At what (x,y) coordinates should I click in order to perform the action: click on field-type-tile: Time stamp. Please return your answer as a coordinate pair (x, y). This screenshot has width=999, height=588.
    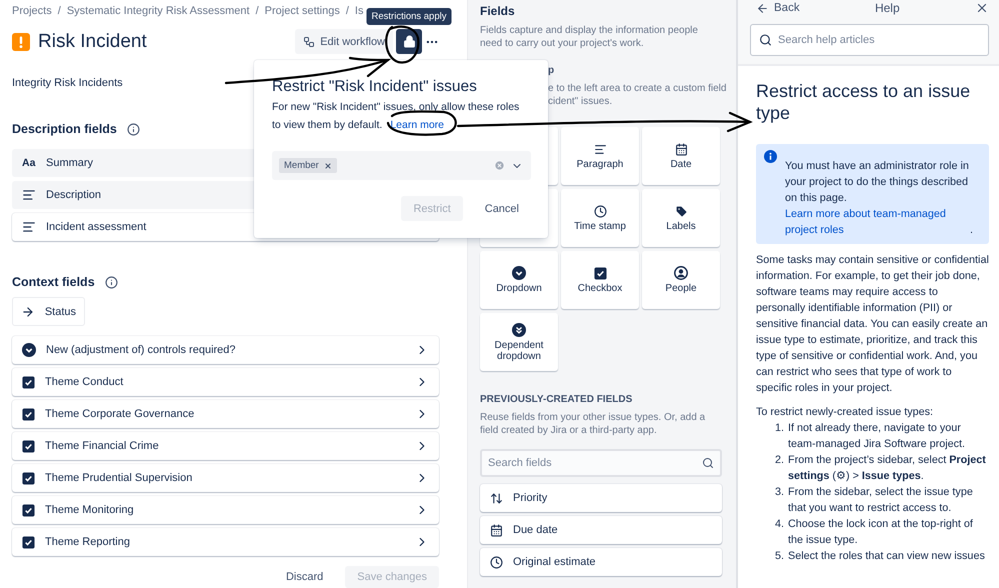
    Looking at the image, I should click on (600, 218).